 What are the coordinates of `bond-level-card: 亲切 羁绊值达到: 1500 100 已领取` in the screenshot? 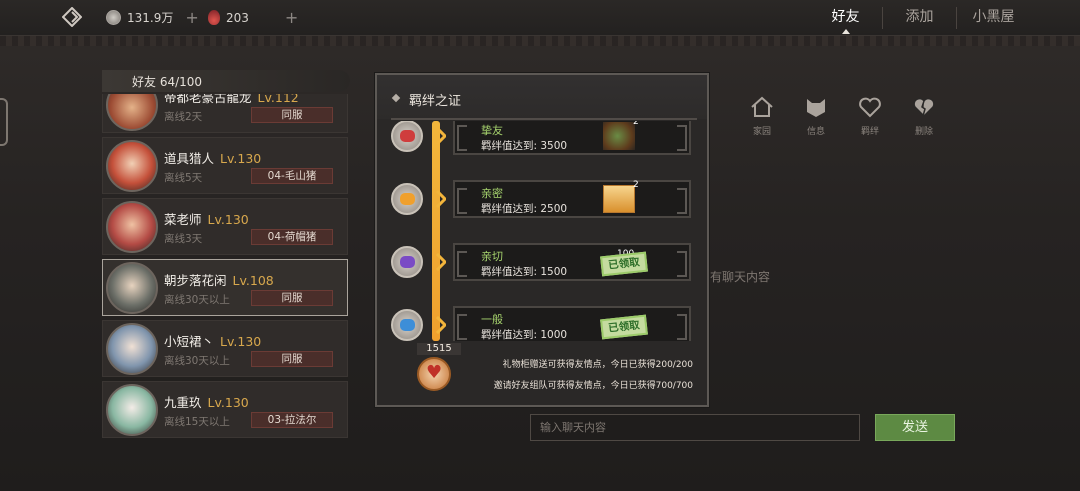 It's located at (572, 262).